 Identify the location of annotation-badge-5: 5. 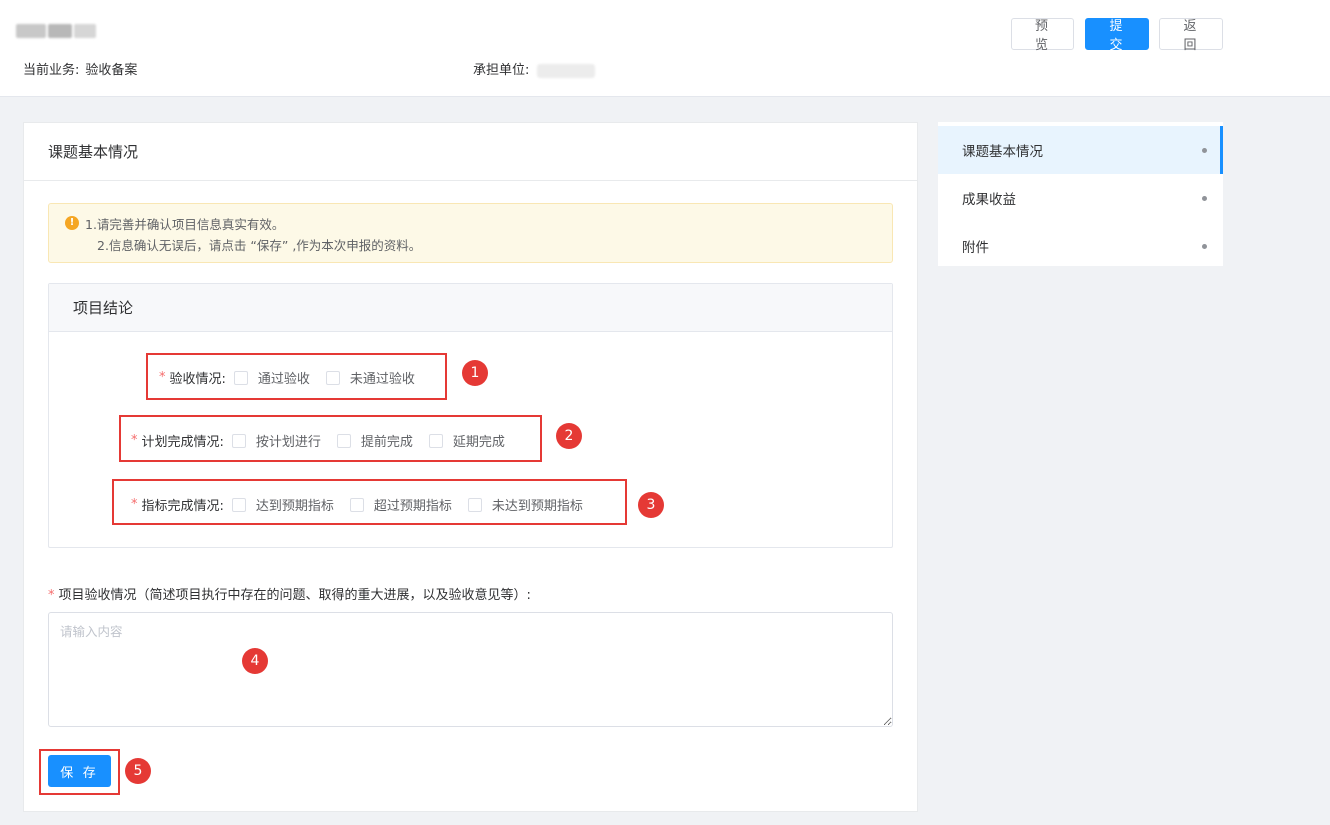
(138, 771).